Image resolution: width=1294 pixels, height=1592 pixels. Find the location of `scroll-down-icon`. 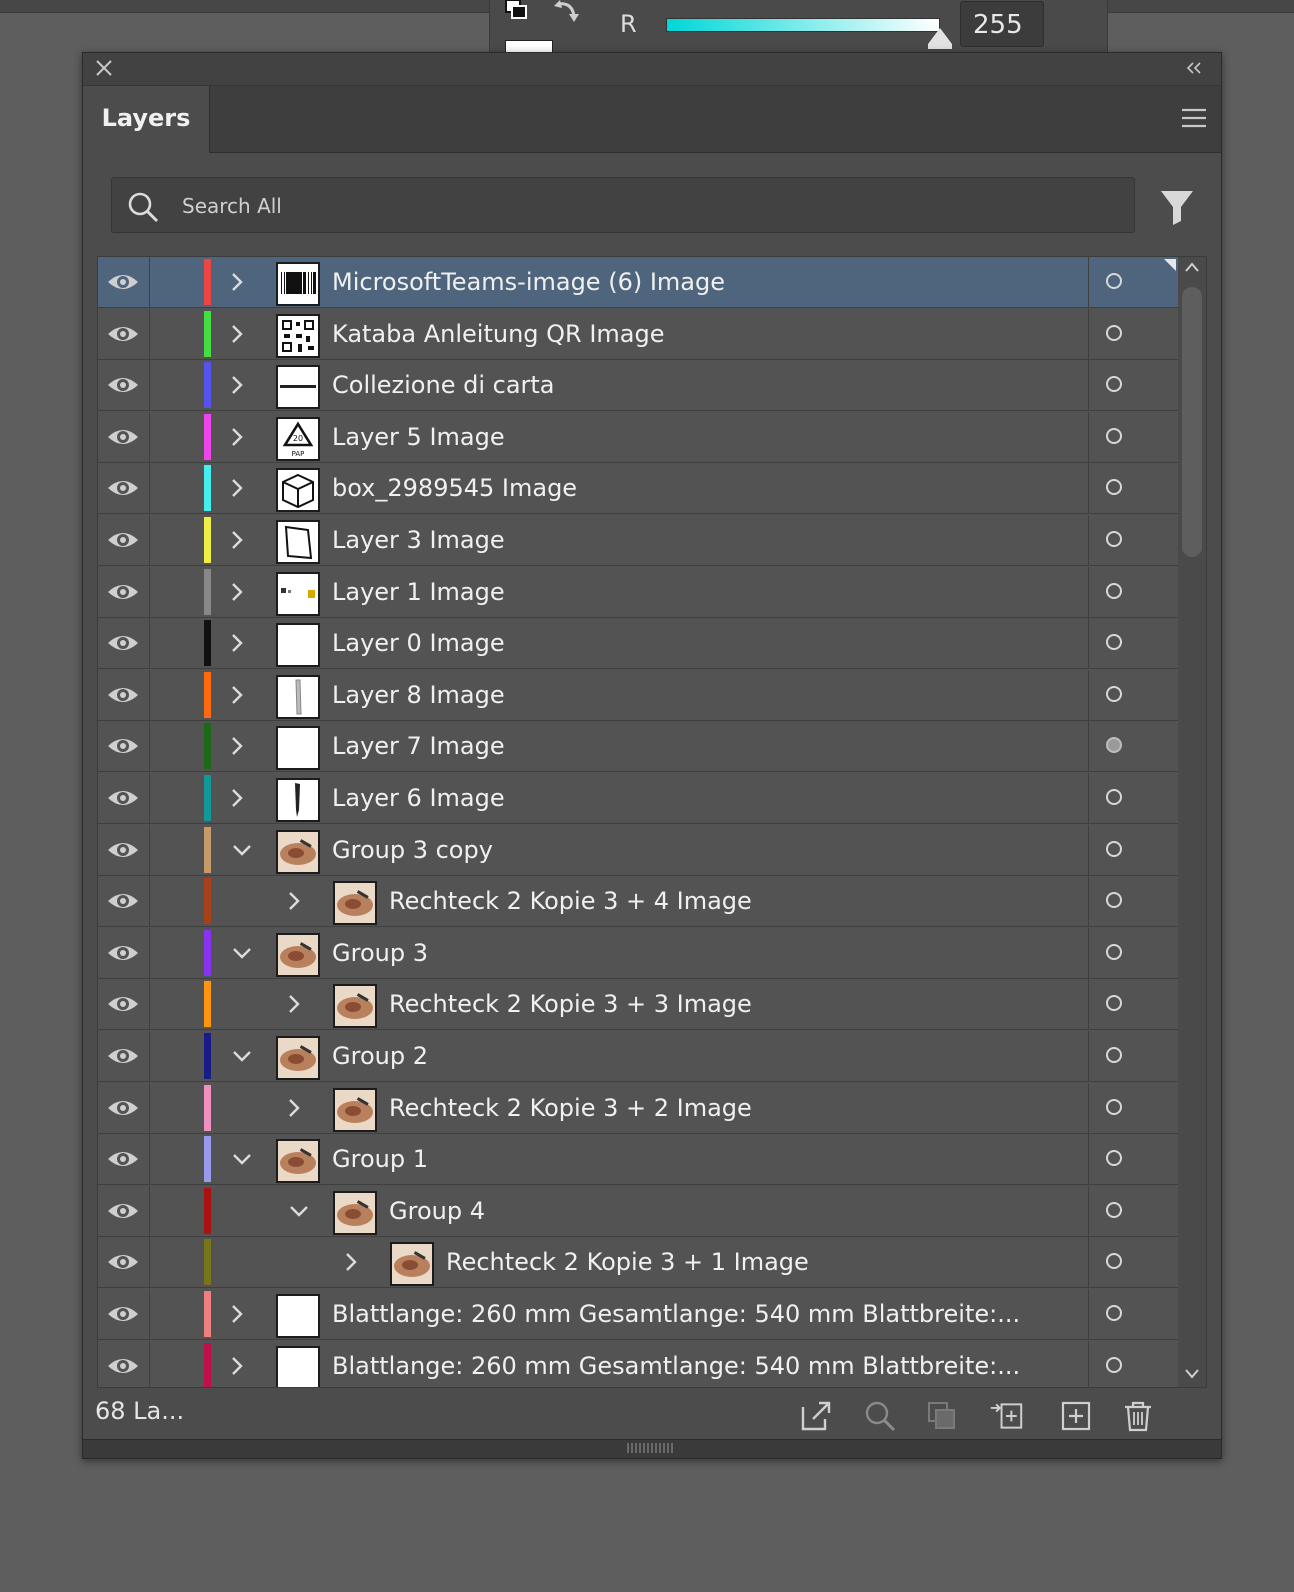

scroll-down-icon is located at coordinates (1192, 1373).